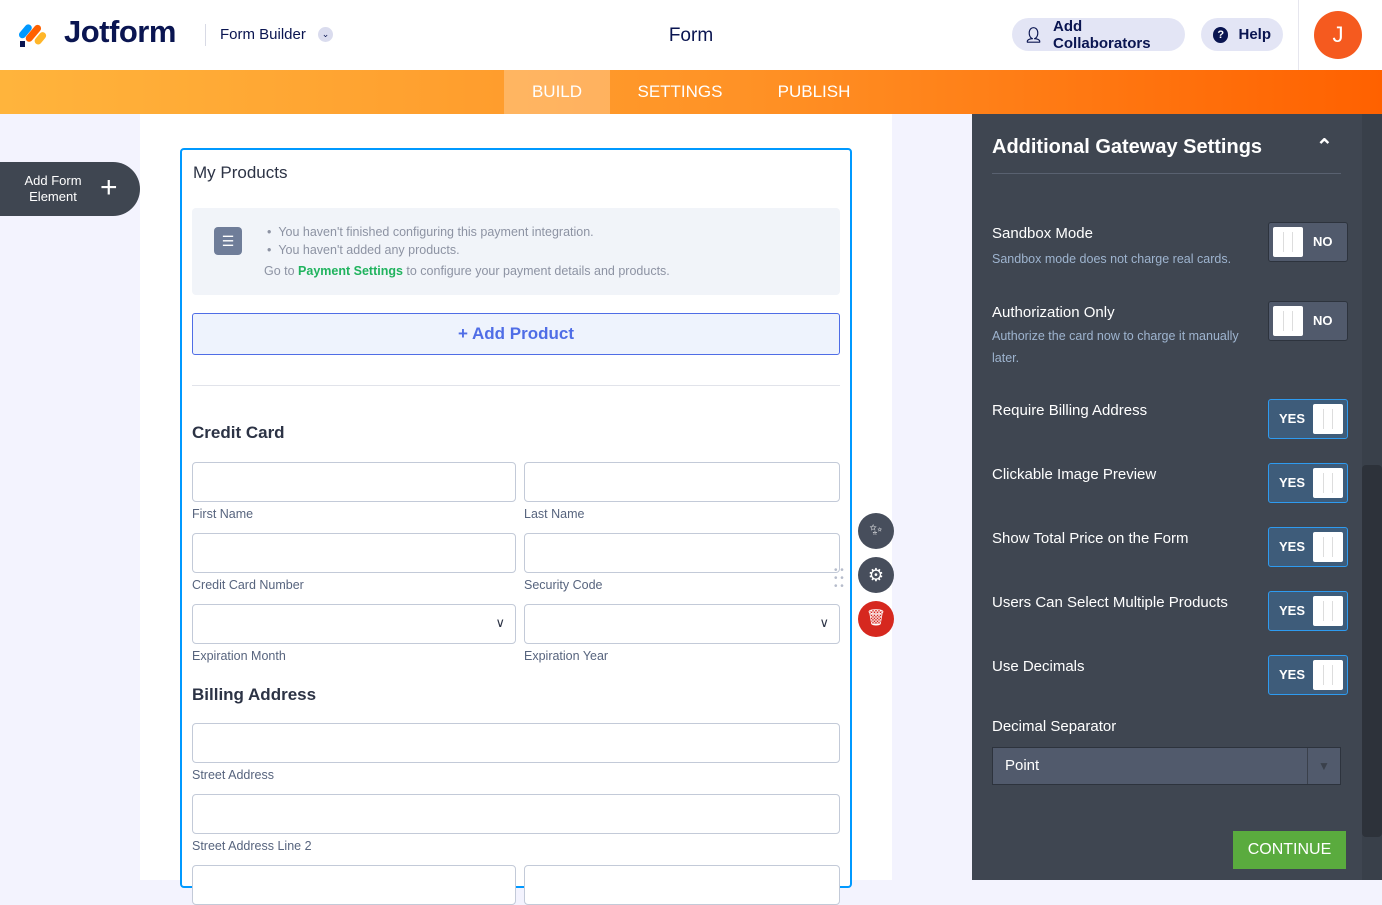  Describe the element at coordinates (840, 579) in the screenshot. I see `drag-handle-icon: • • • • • •` at that location.